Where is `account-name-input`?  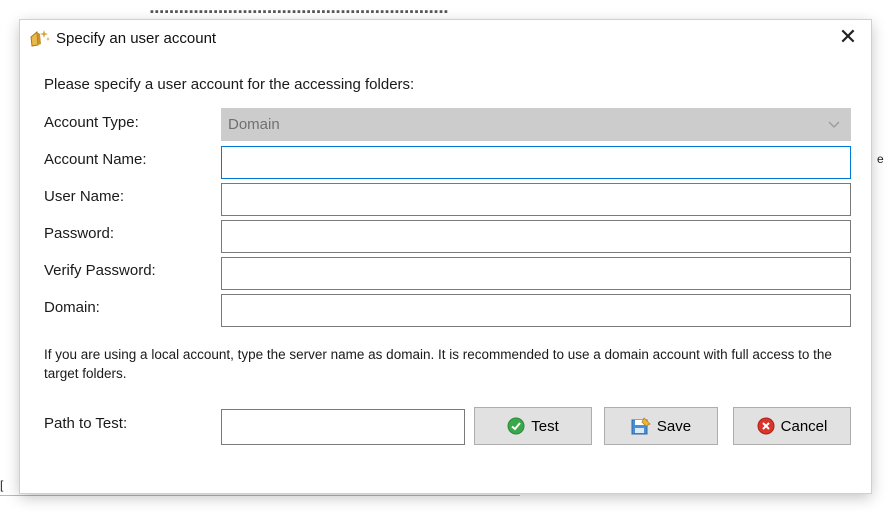 account-name-input is located at coordinates (536, 162).